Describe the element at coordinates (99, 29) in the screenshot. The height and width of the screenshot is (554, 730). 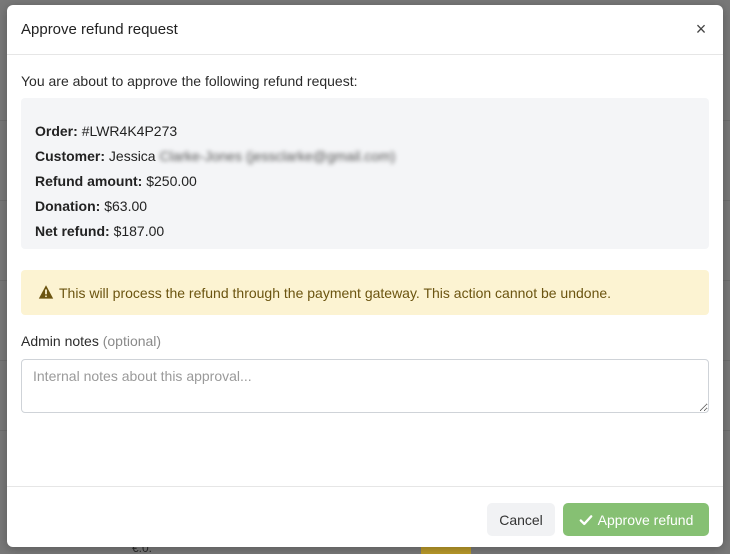
I see `modal-title: Approve refund request` at that location.